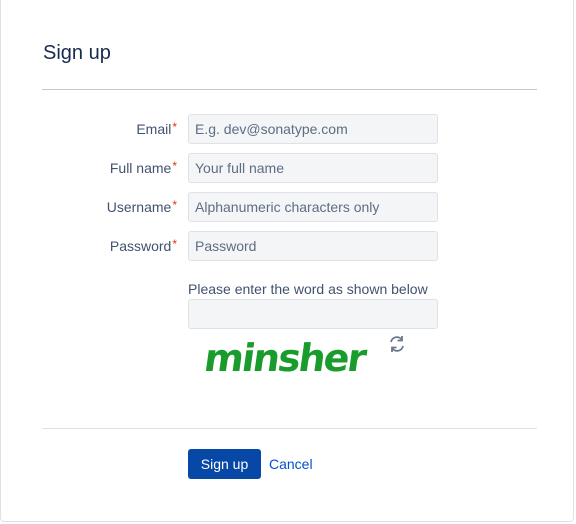  I want to click on username-label: Username*, so click(141, 206).